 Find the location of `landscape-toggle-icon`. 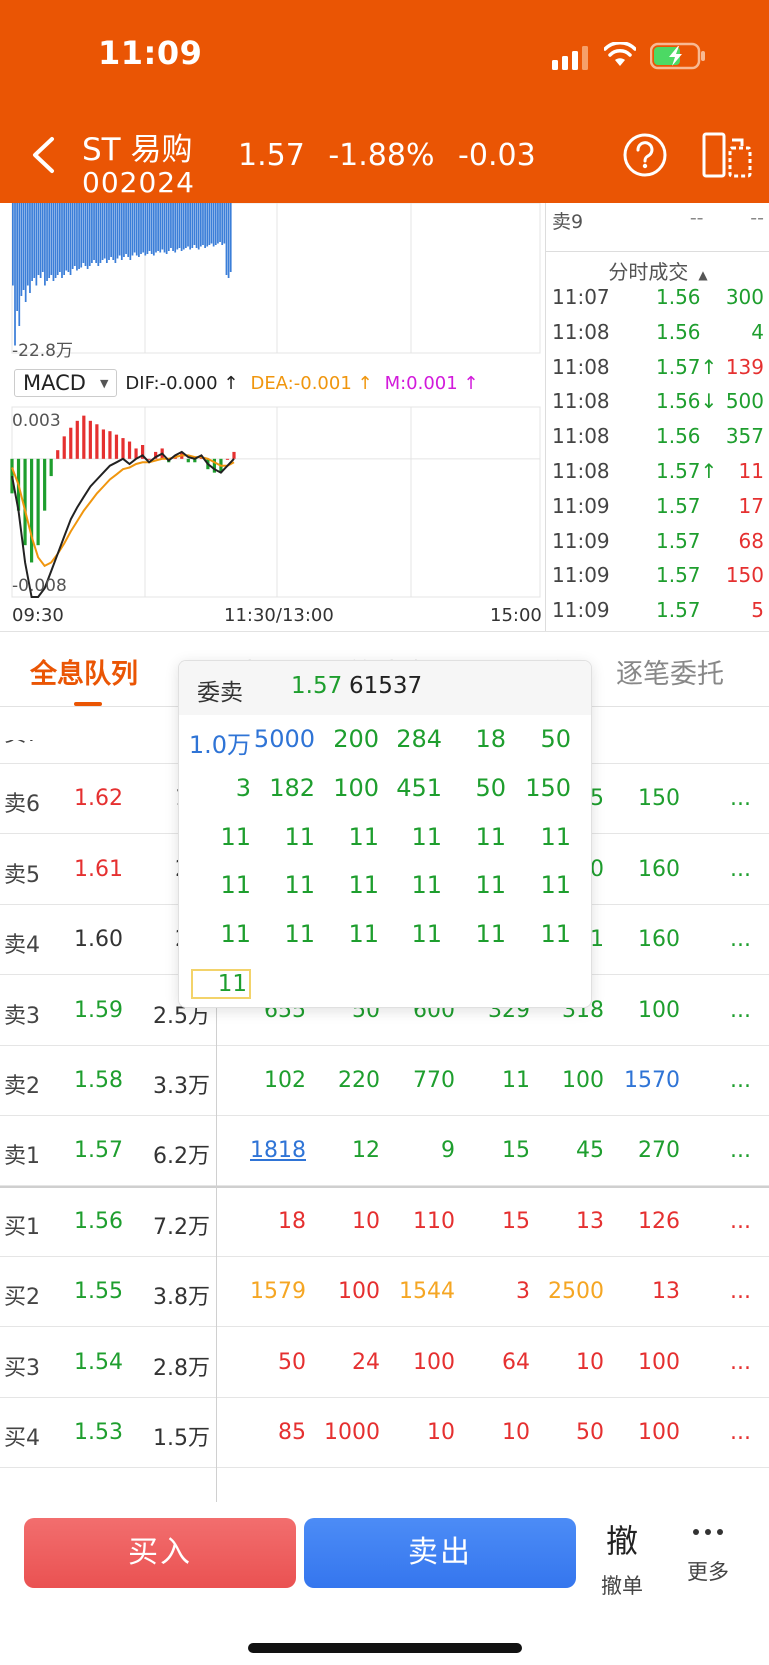

landscape-toggle-icon is located at coordinates (727, 155).